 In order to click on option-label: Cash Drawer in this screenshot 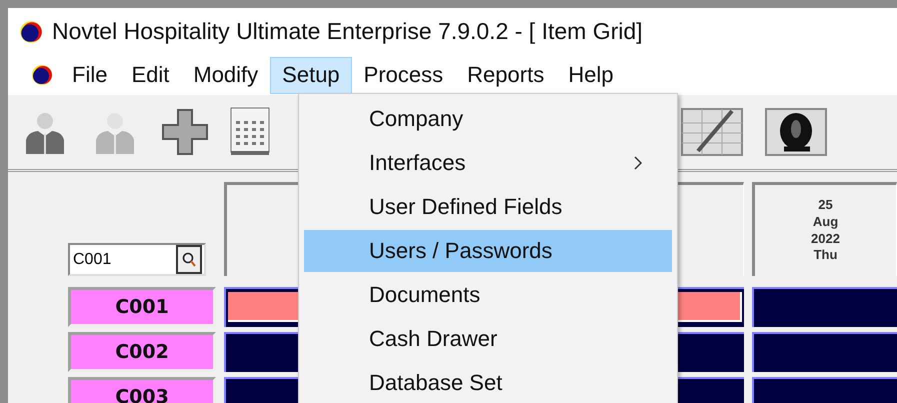, I will do `click(433, 339)`.